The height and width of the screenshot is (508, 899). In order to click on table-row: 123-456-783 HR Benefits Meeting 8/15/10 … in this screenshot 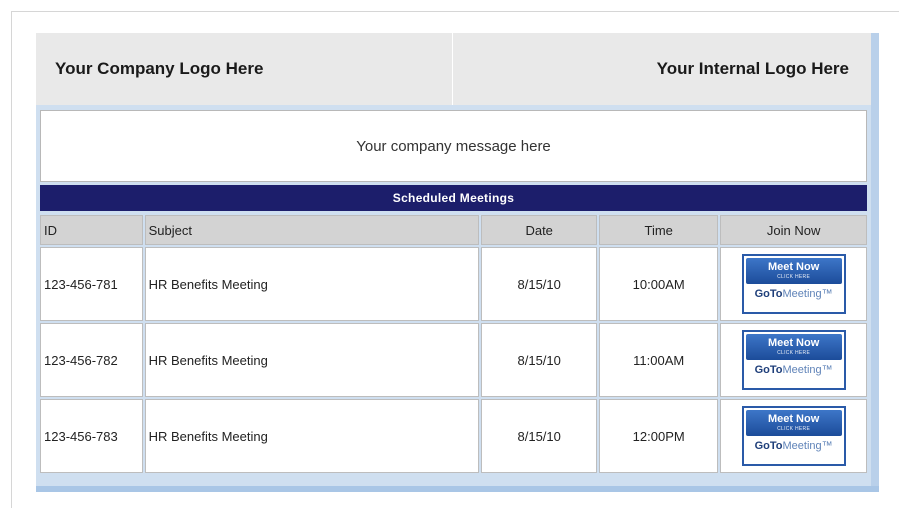, I will do `click(453, 436)`.